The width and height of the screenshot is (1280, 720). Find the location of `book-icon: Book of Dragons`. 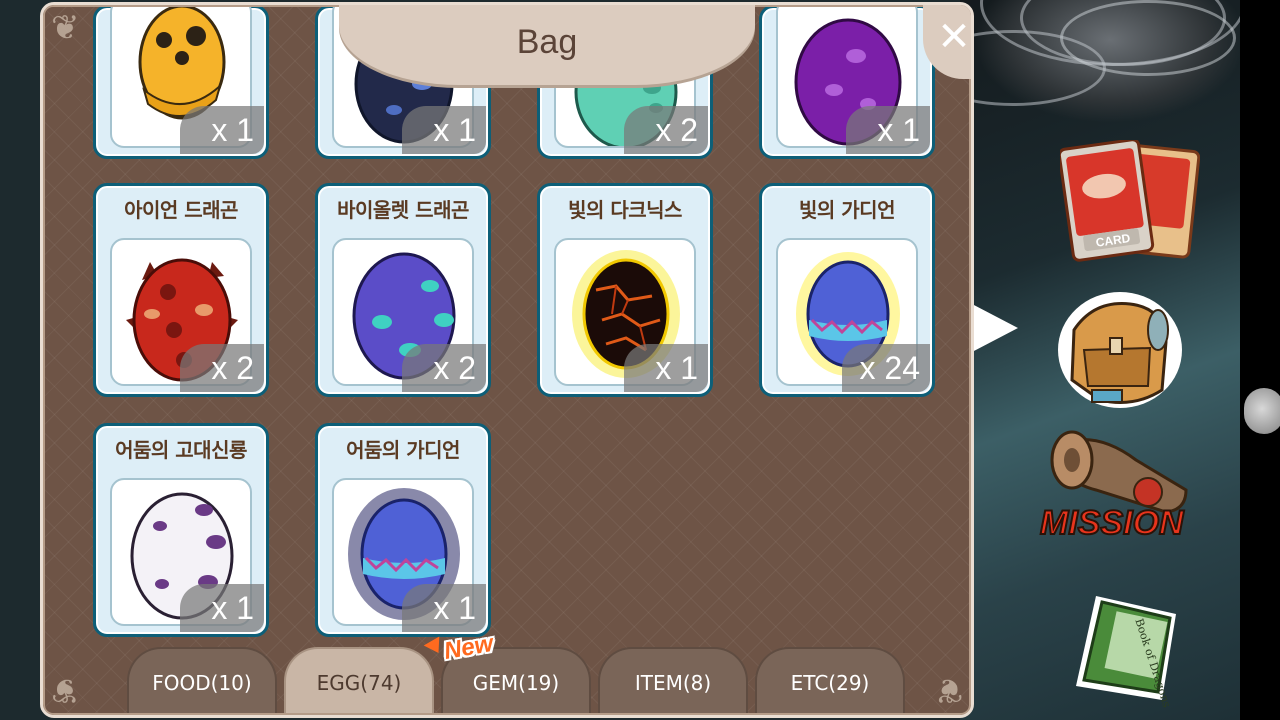

book-icon: Book of Dragons is located at coordinates (1126, 652).